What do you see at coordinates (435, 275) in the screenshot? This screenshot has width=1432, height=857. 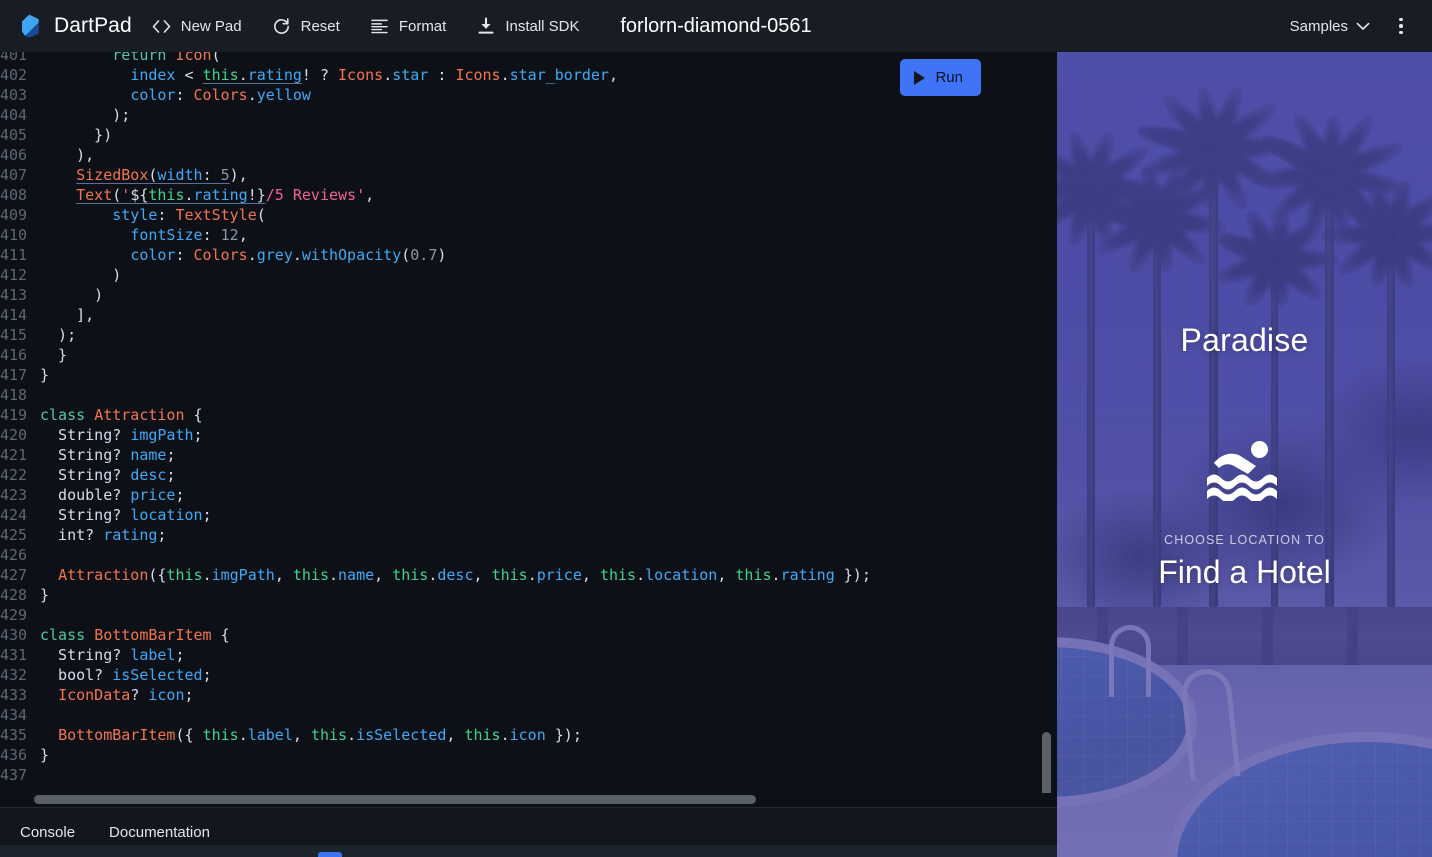 I see `code-line: 412 )` at bounding box center [435, 275].